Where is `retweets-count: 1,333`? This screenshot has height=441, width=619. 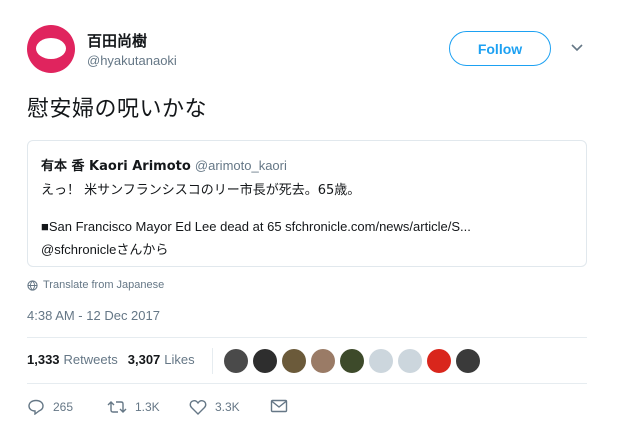
retweets-count: 1,333 is located at coordinates (43, 359).